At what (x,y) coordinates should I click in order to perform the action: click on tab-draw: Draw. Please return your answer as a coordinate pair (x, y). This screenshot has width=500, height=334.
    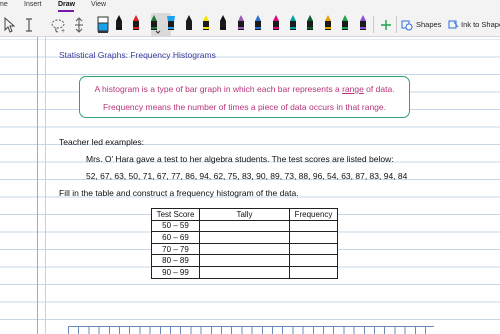
    Looking at the image, I should click on (66, 4).